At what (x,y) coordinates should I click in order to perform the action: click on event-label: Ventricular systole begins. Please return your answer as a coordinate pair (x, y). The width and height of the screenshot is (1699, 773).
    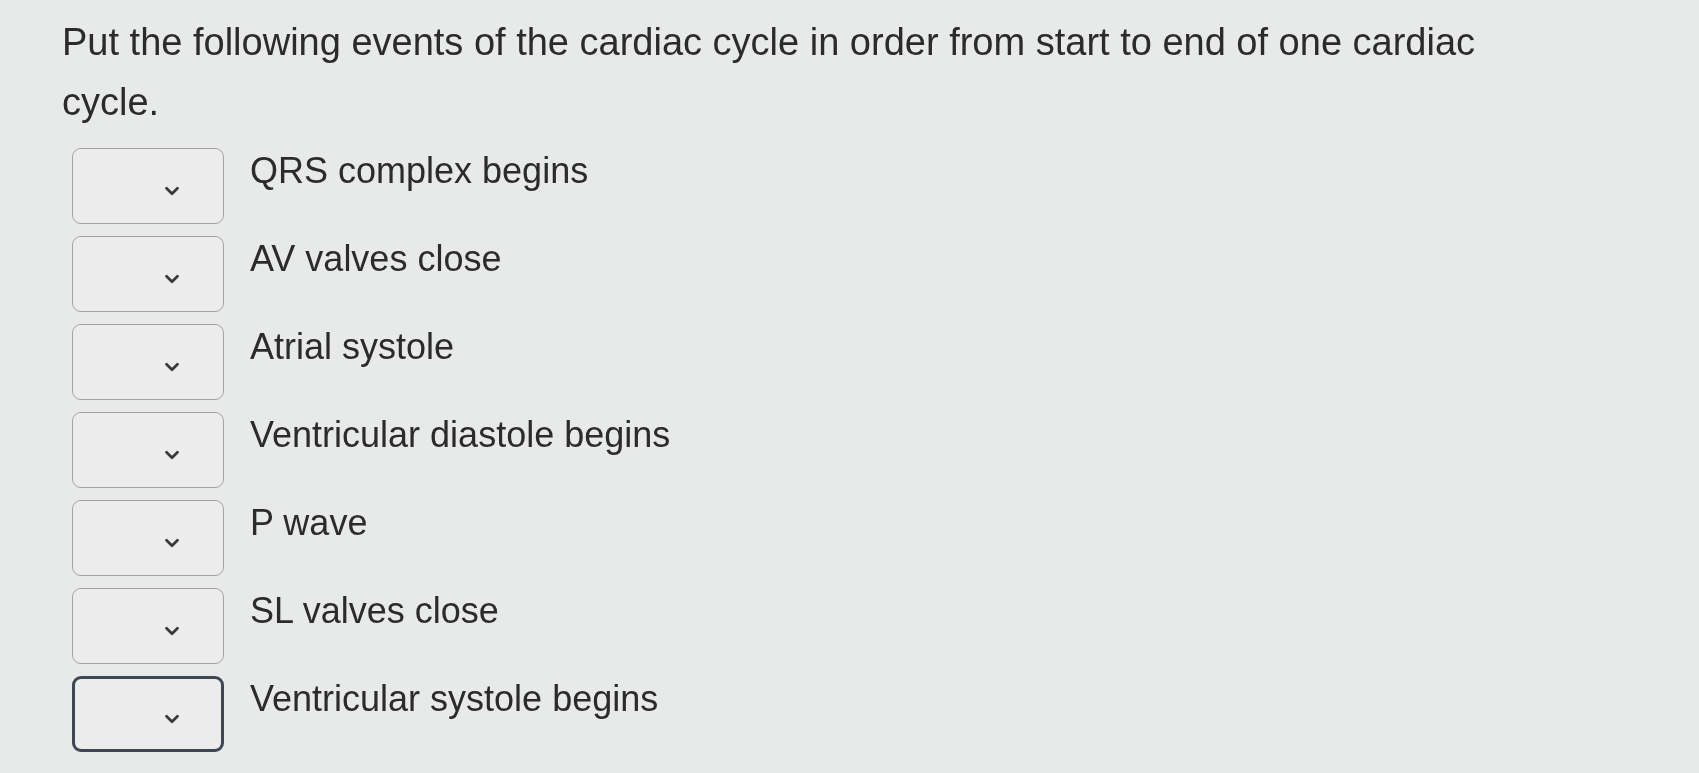
    Looking at the image, I should click on (454, 699).